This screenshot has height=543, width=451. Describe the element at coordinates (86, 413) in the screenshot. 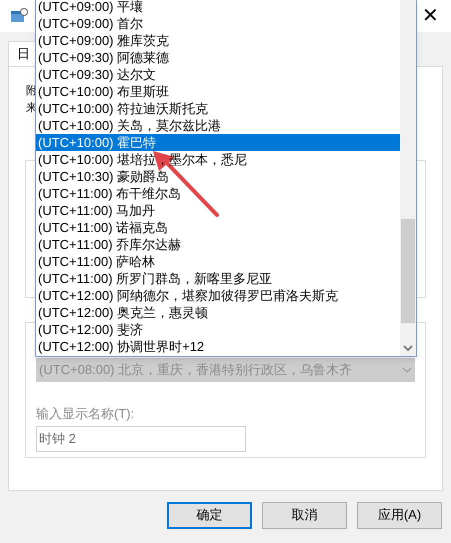

I see `field-label: 输入显示名称(T):` at that location.